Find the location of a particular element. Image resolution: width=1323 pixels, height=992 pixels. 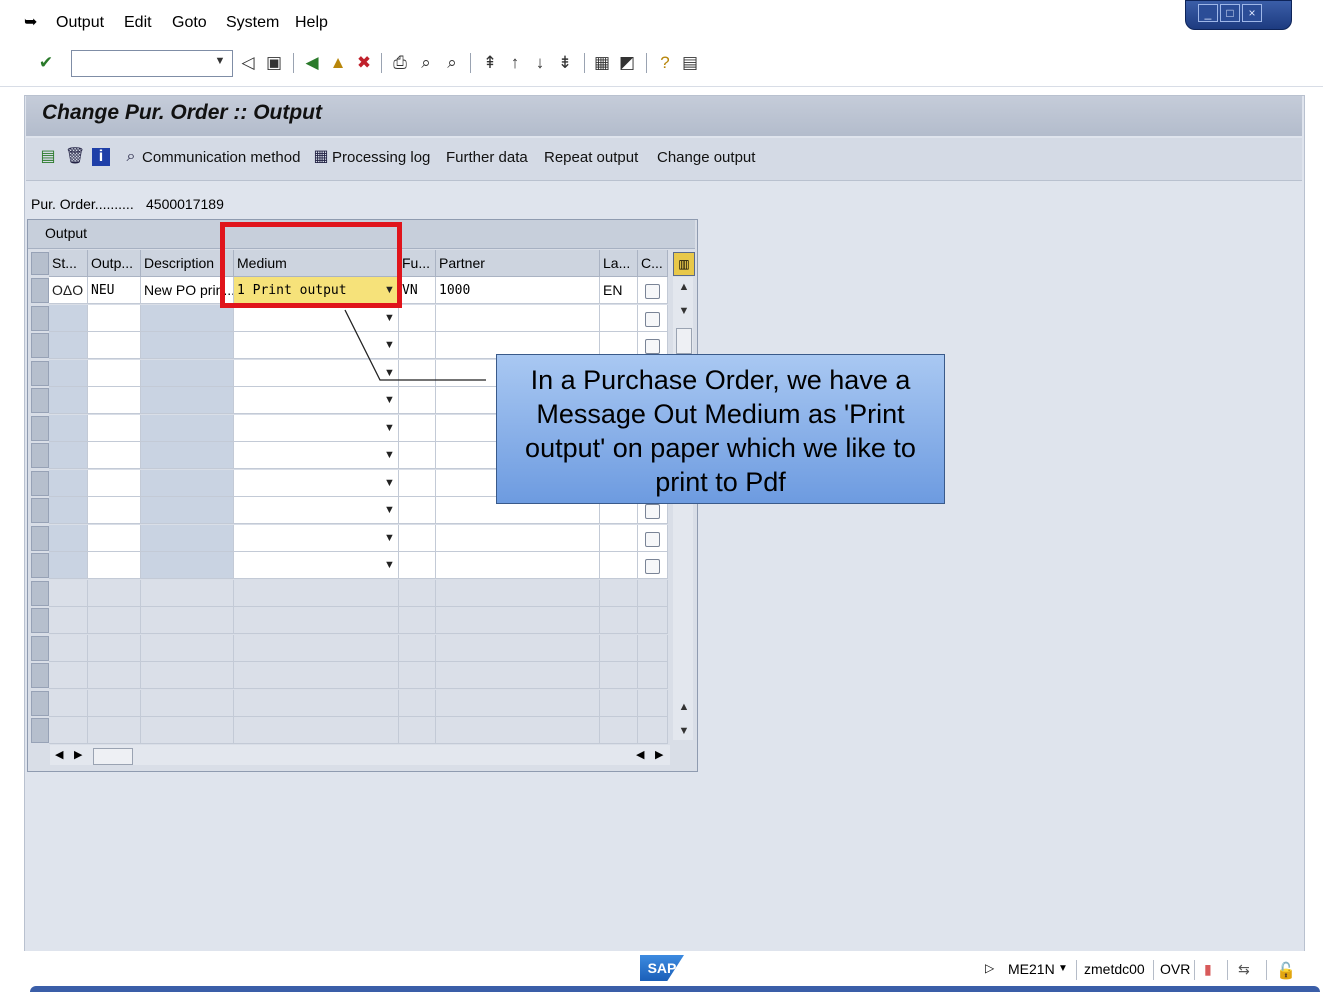

layout-icon: ▤ is located at coordinates (690, 63).